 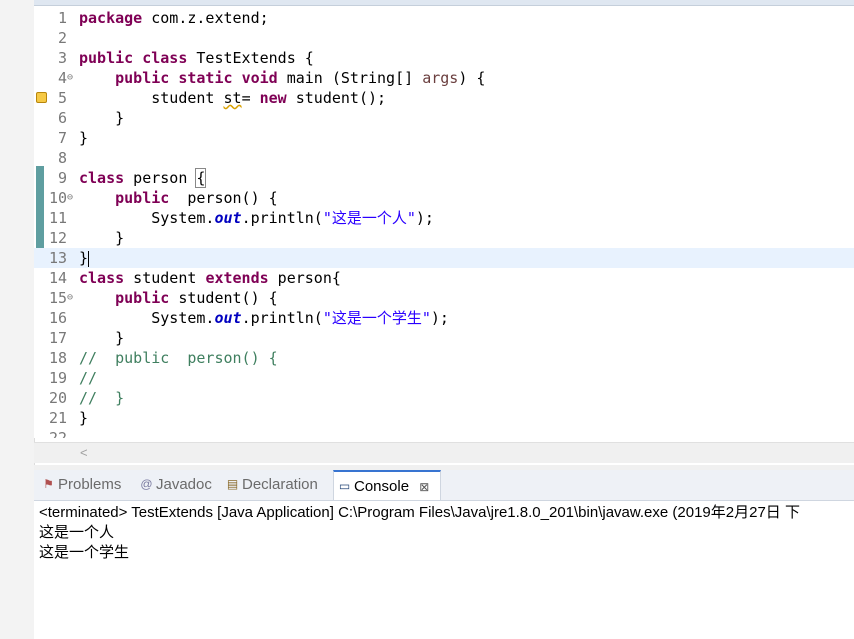 I want to click on code-line: 22, so click(x=444, y=433).